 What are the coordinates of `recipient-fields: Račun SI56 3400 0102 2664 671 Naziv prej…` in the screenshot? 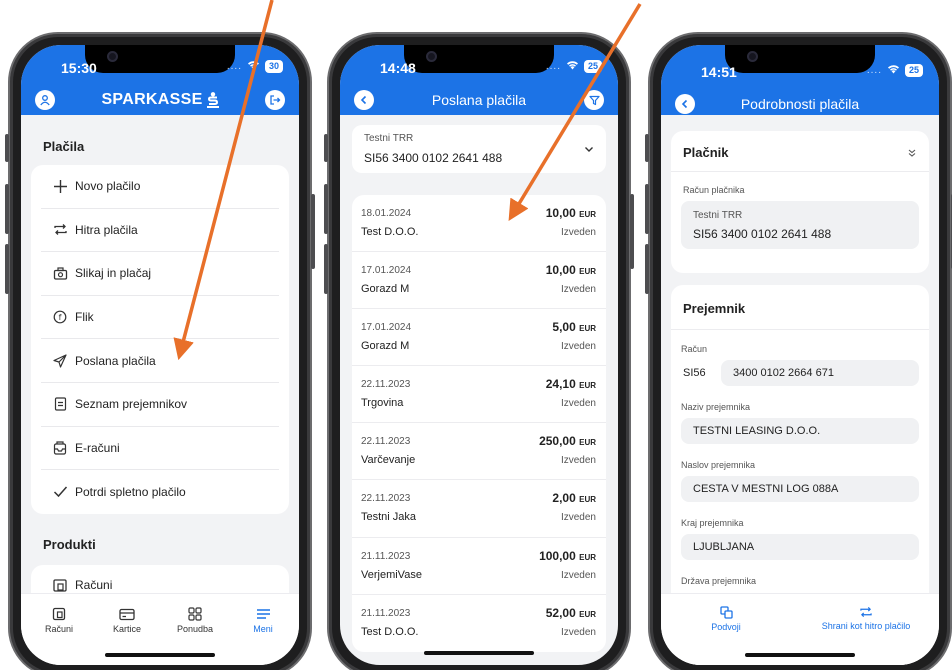 It's located at (800, 463).